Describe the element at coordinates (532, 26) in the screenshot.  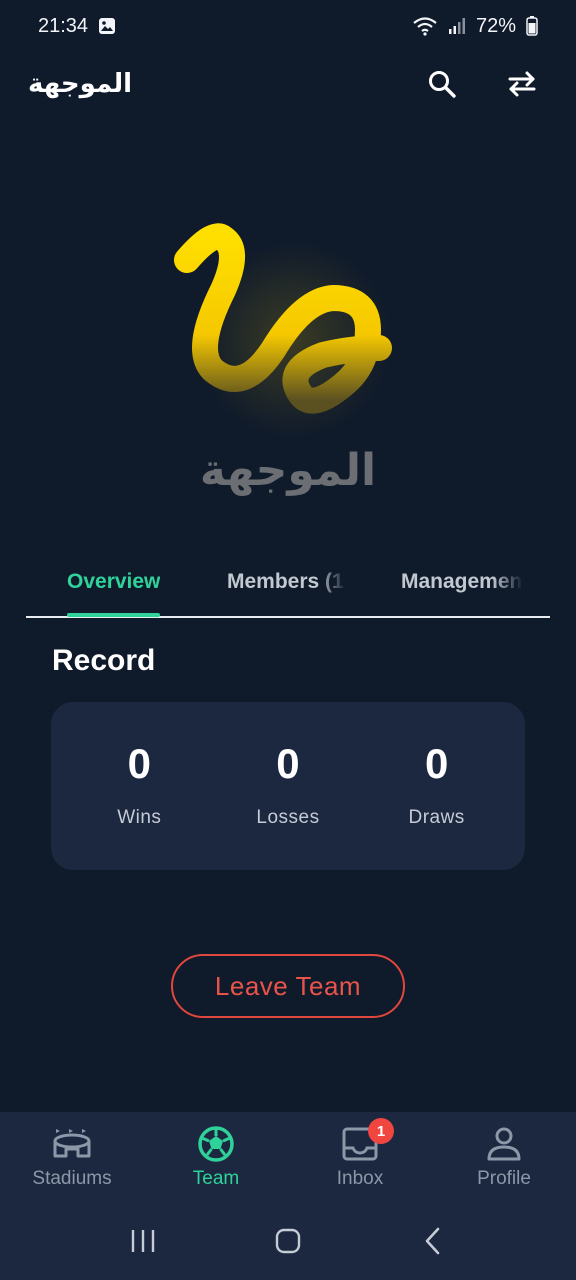
I see `battery-icon` at that location.